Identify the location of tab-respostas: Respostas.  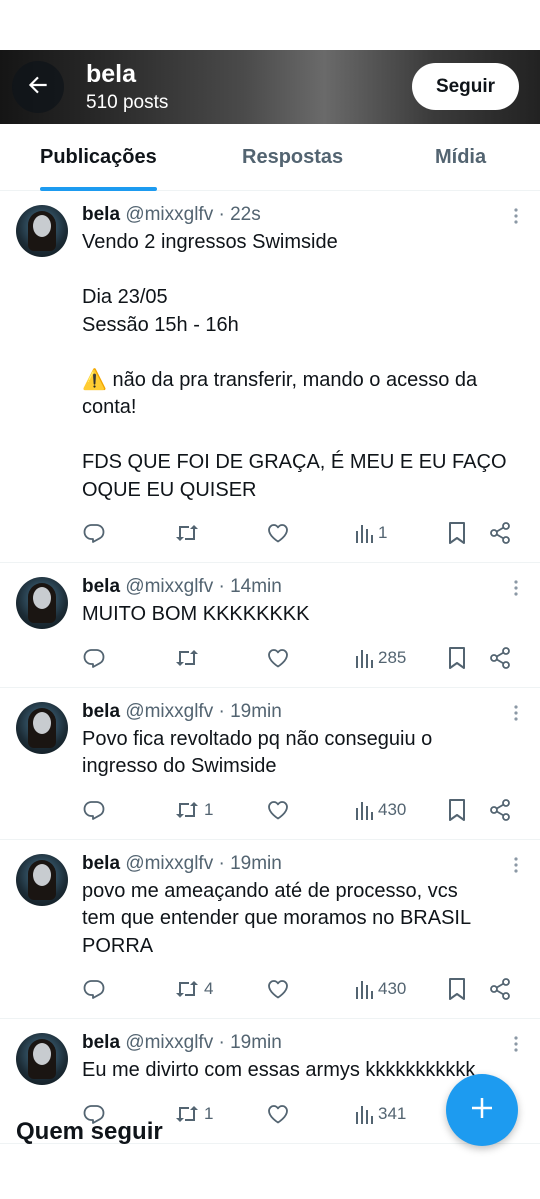
(292, 157).